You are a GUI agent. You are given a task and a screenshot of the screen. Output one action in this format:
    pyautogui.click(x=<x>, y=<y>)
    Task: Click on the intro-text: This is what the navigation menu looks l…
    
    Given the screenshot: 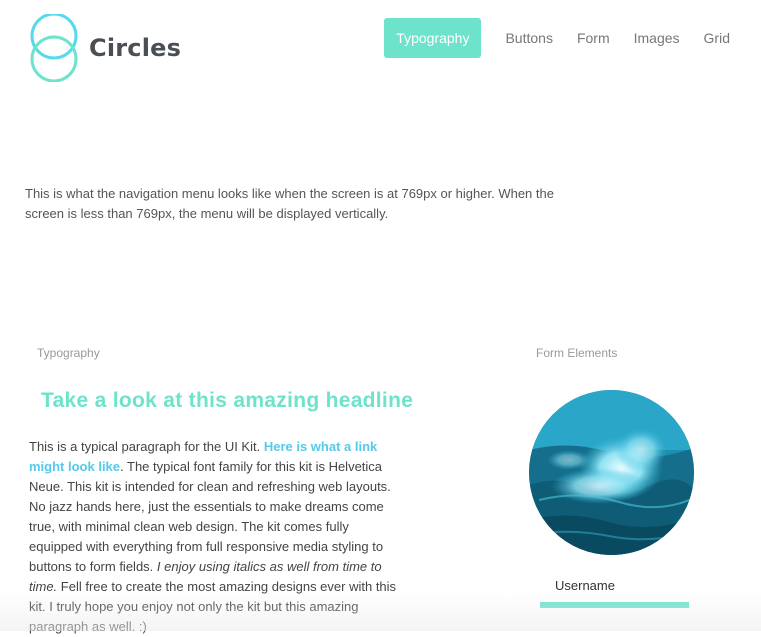 What is the action you would take?
    pyautogui.click(x=289, y=203)
    